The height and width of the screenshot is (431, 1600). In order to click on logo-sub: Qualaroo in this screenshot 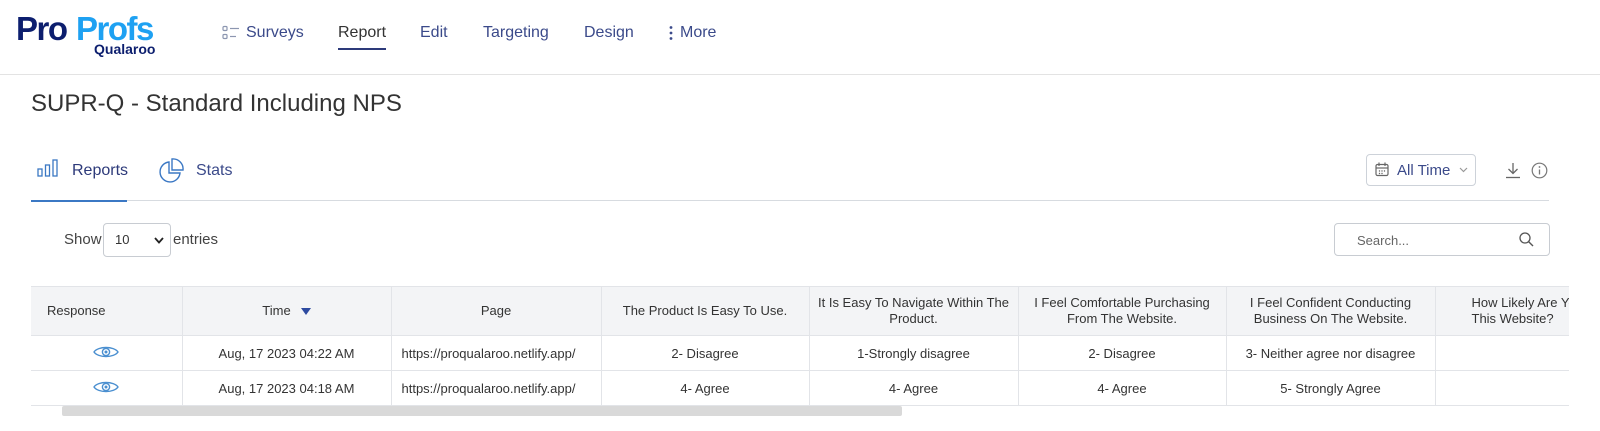, I will do `click(125, 49)`.